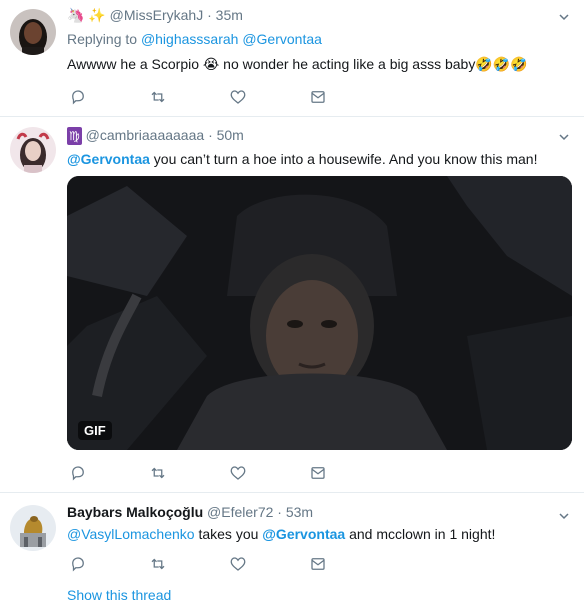 The width and height of the screenshot is (584, 603). I want to click on tweet-header: 🦄 ✨ @MissErykahJ · 35m, so click(318, 15).